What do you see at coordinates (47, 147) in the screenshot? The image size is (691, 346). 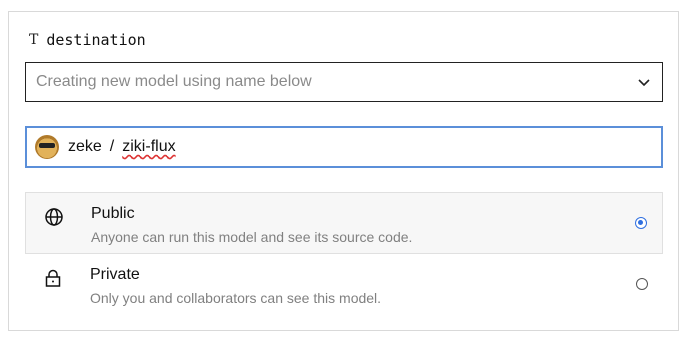 I see `avatar` at bounding box center [47, 147].